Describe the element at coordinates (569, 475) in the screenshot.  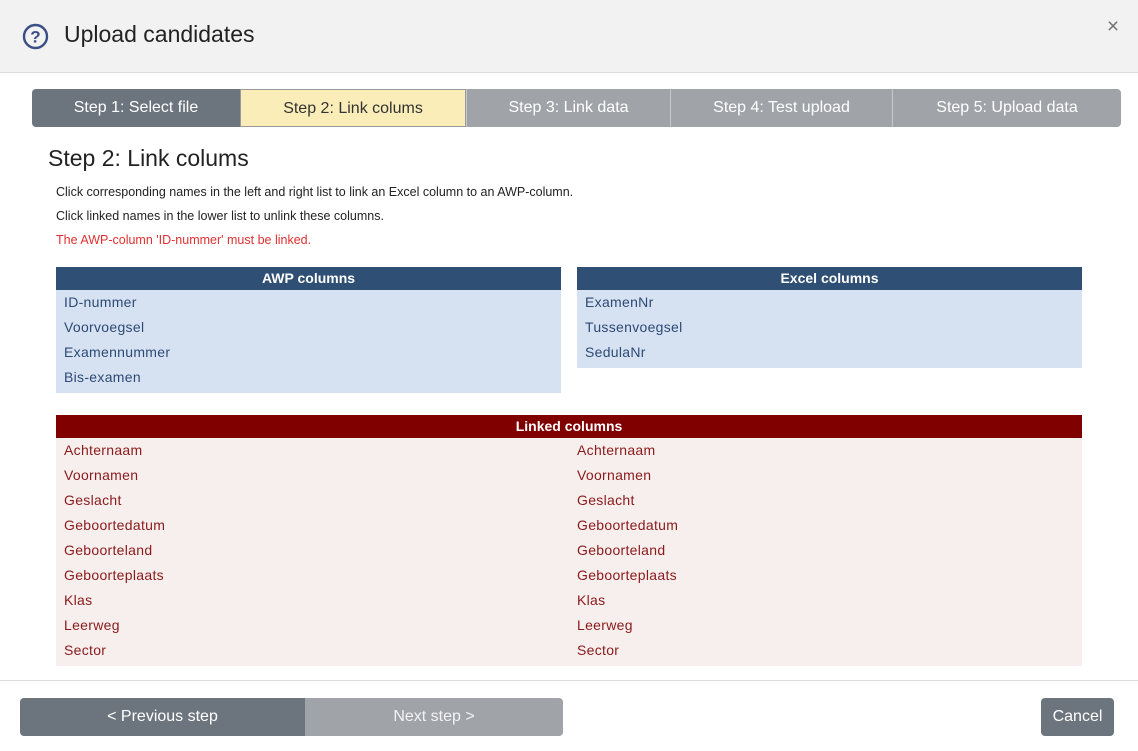
I see `linked-row: Voornamen Voornamen` at that location.